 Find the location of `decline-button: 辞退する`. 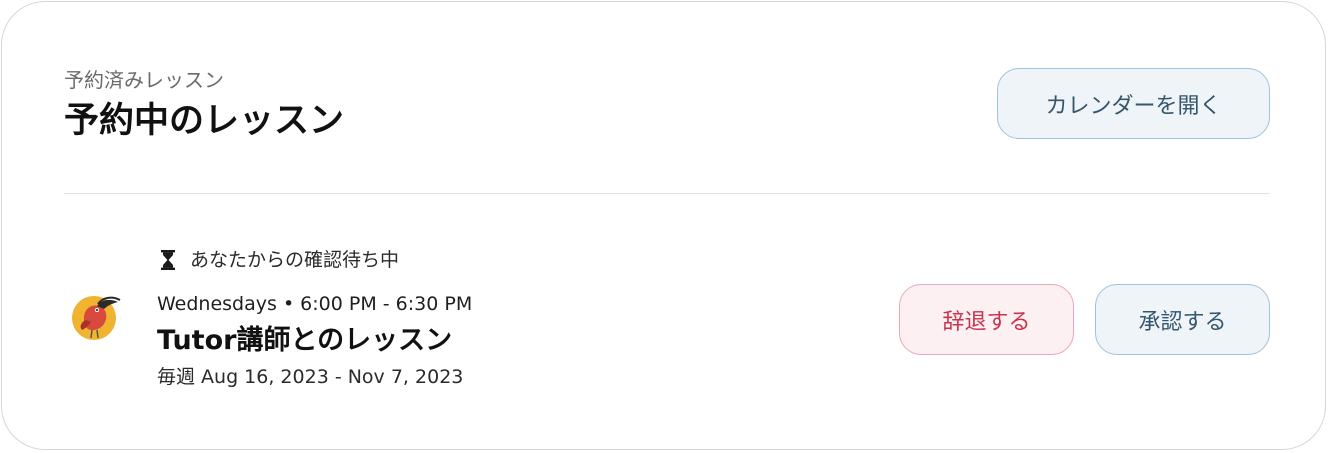

decline-button: 辞退する is located at coordinates (986, 319).